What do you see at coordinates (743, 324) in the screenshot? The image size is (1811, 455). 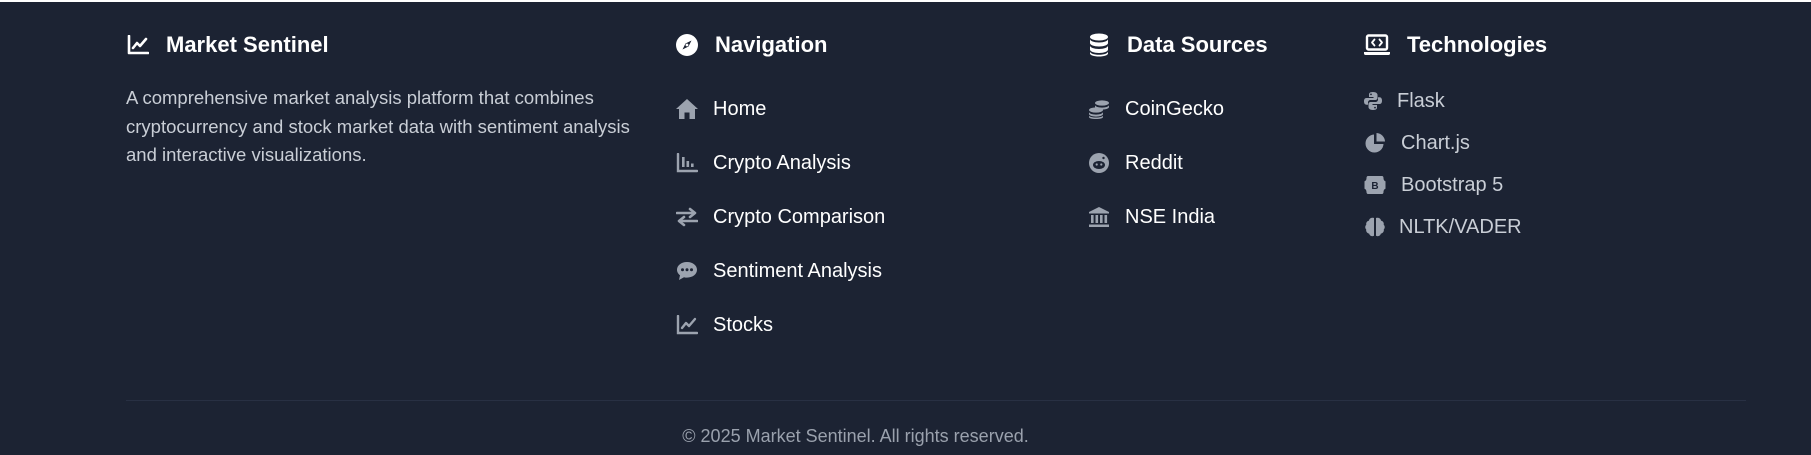 I see `nav-link-label: Stocks` at bounding box center [743, 324].